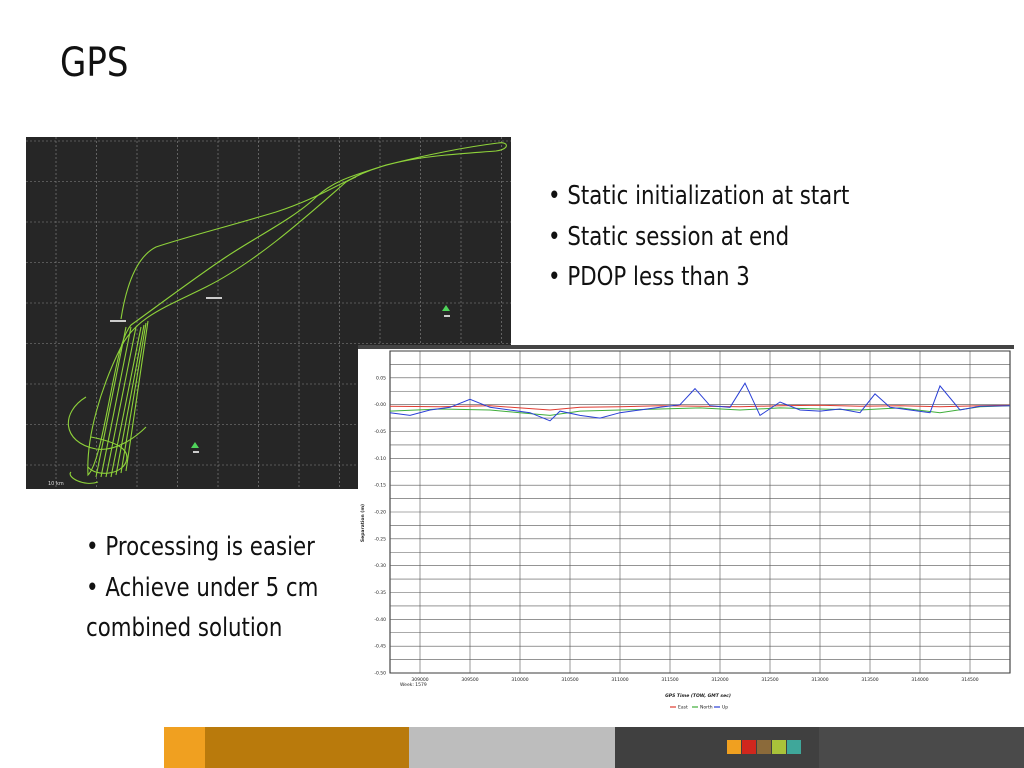 This screenshot has width=1024, height=768. What do you see at coordinates (569, 680) in the screenshot?
I see `x-tick-label: 310500` at bounding box center [569, 680].